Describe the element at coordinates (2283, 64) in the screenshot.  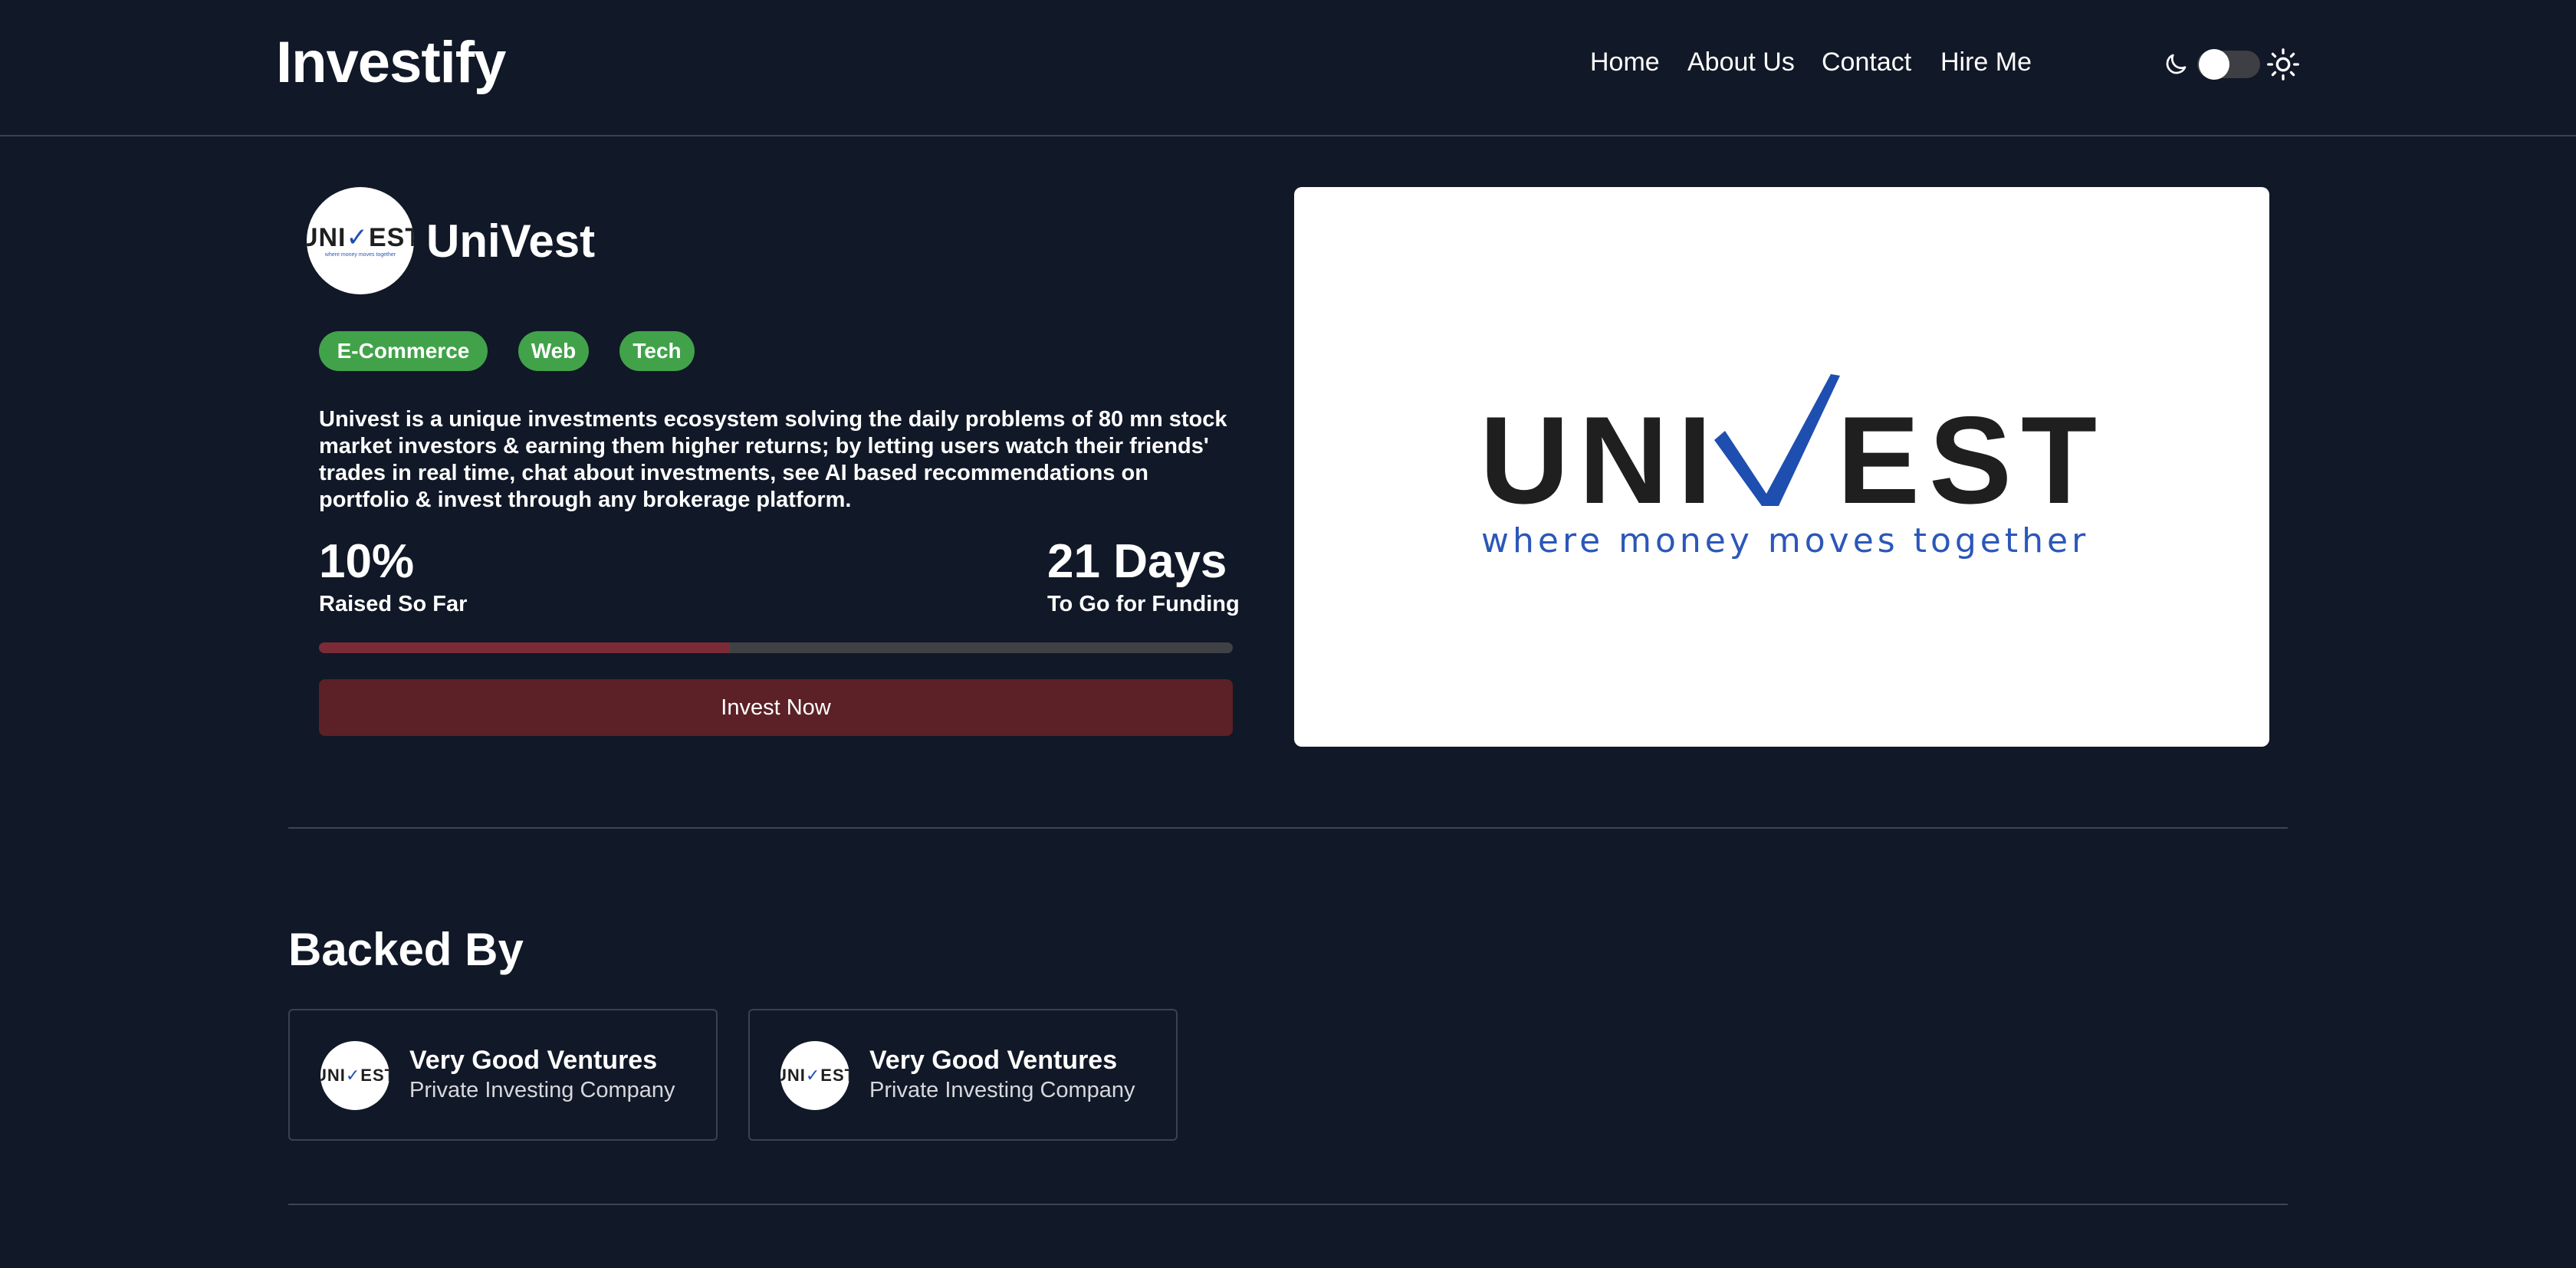
I see `sun-icon` at that location.